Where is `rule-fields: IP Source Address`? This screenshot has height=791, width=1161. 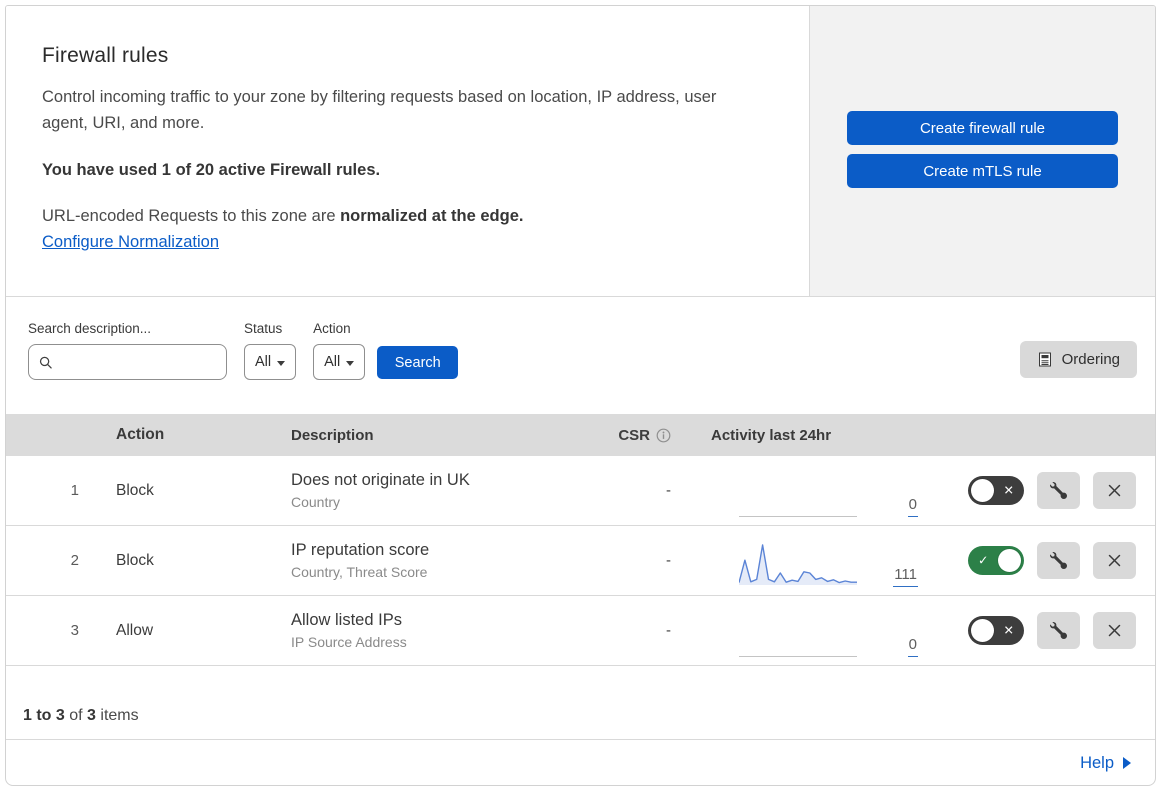 rule-fields: IP Source Address is located at coordinates (349, 642).